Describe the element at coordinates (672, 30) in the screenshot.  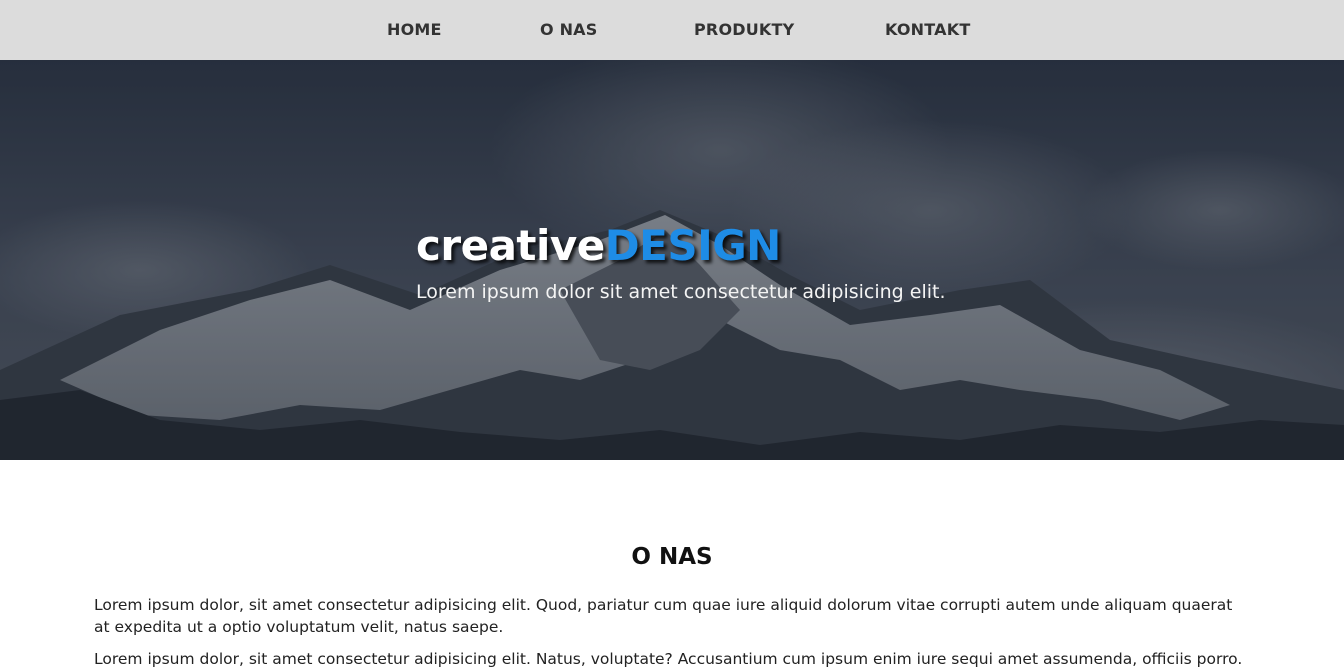
I see `top-navigation: HOME O NAS PRODUKTY KONTAKT` at that location.